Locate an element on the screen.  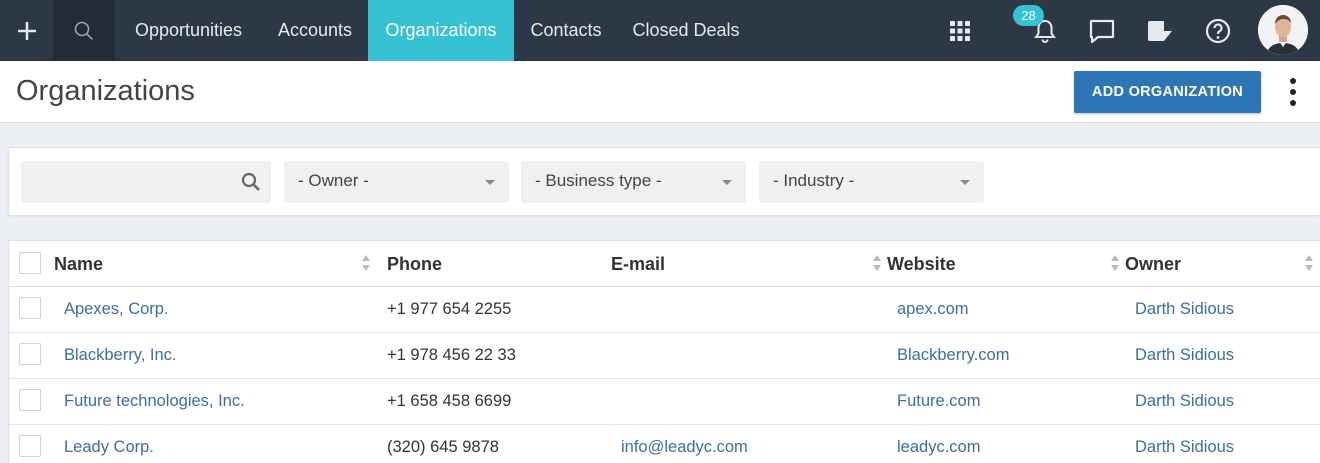
add-organization-button: ADD ORGANIZATION is located at coordinates (1167, 92).